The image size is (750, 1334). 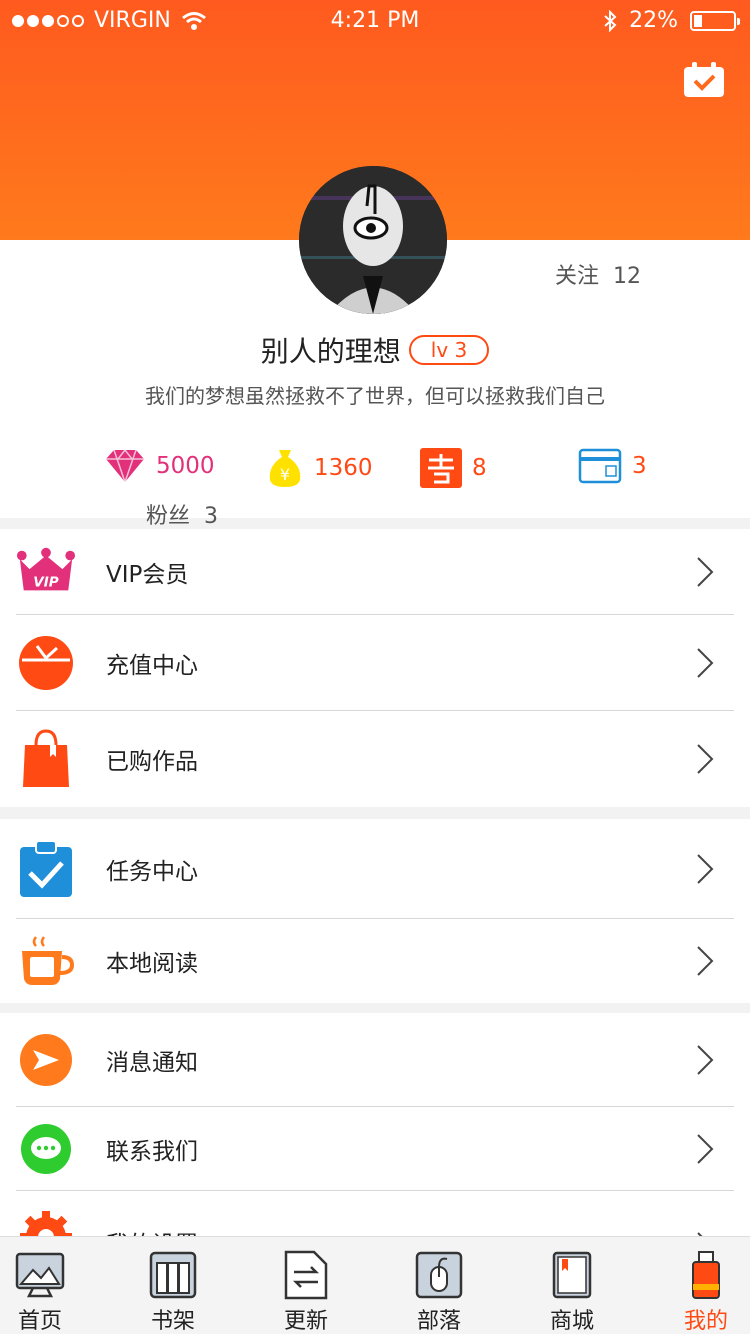 What do you see at coordinates (375, 869) in the screenshot?
I see `menu-item-tasks: 任务中心` at bounding box center [375, 869].